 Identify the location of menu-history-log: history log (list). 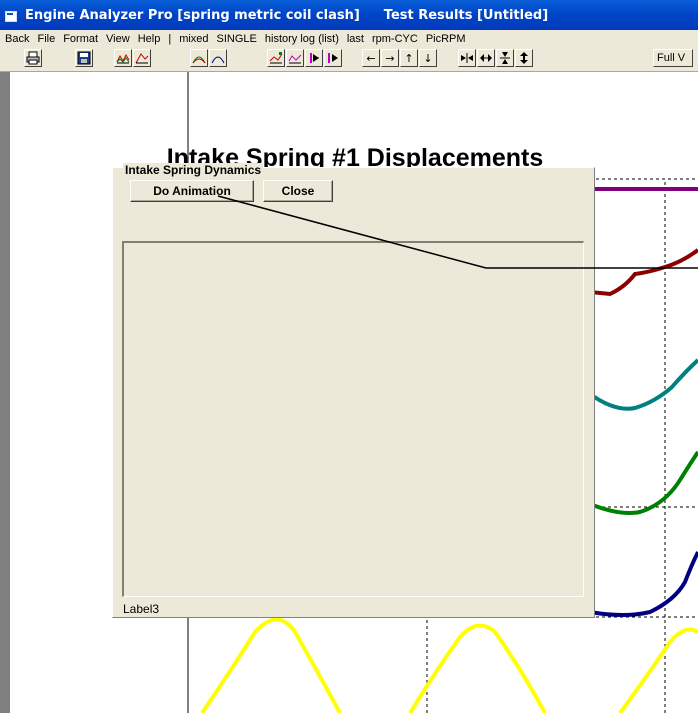
(302, 39).